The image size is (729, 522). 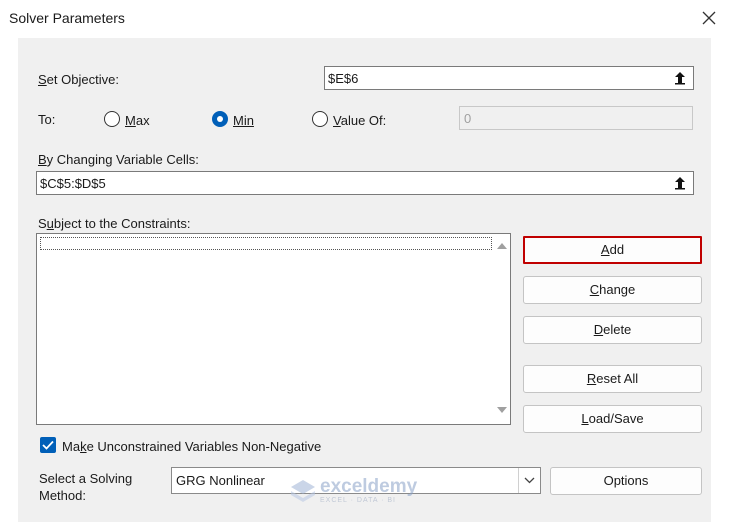 What do you see at coordinates (612, 379) in the screenshot?
I see `reset-all-button: Reset All` at bounding box center [612, 379].